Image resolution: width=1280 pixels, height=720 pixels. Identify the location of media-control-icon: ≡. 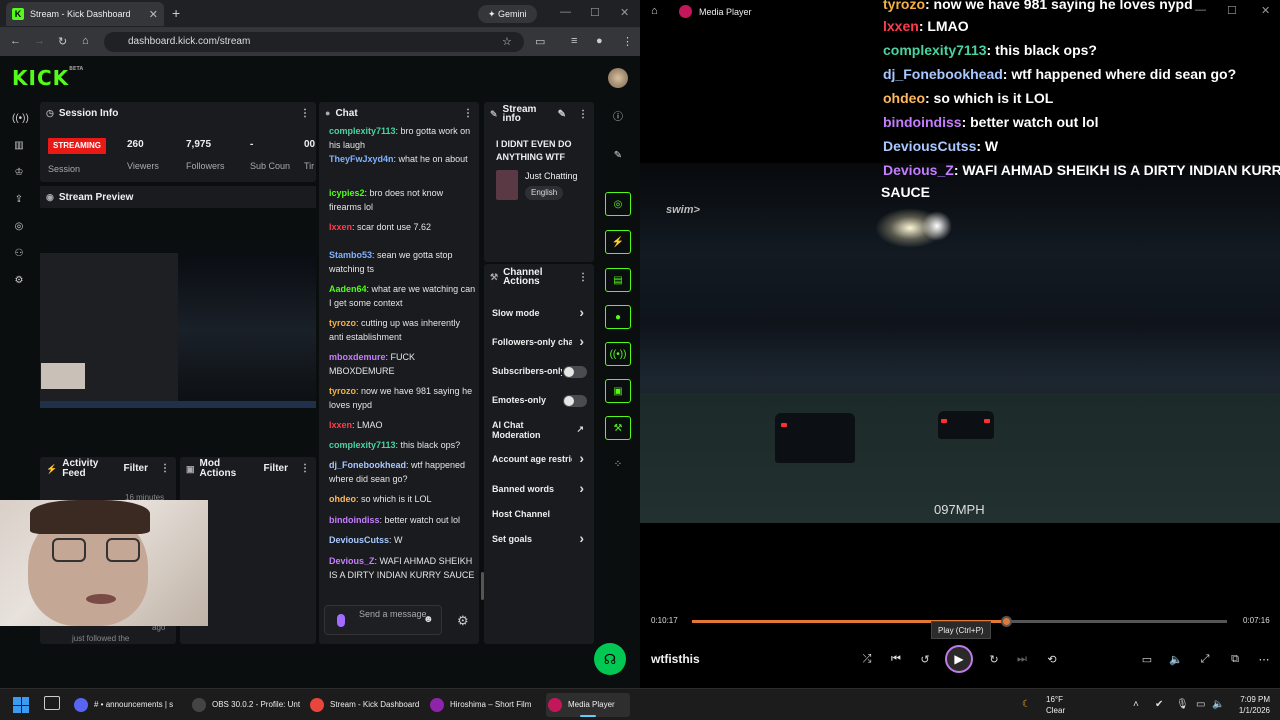
(574, 41).